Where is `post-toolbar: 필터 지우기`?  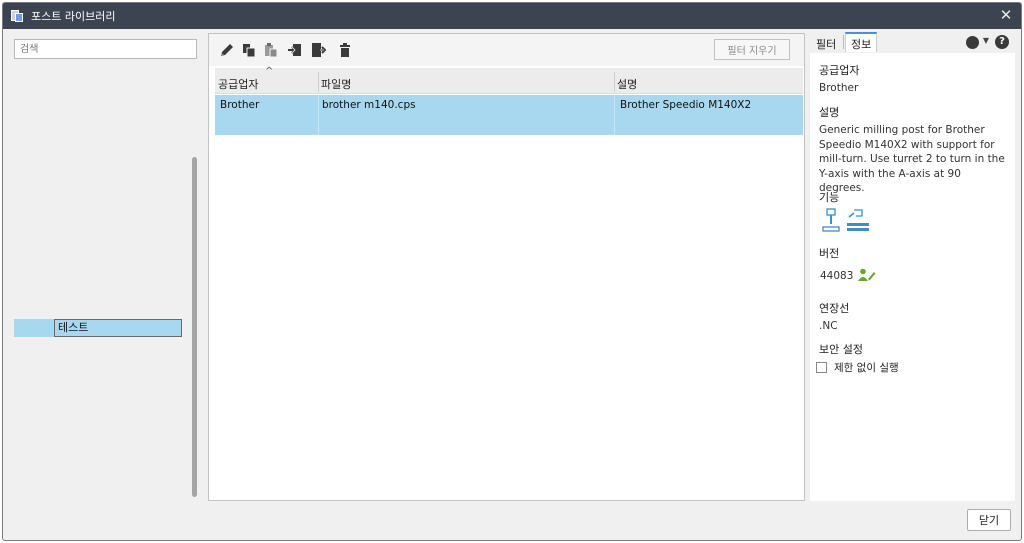
post-toolbar: 필터 지우기 is located at coordinates (506, 50).